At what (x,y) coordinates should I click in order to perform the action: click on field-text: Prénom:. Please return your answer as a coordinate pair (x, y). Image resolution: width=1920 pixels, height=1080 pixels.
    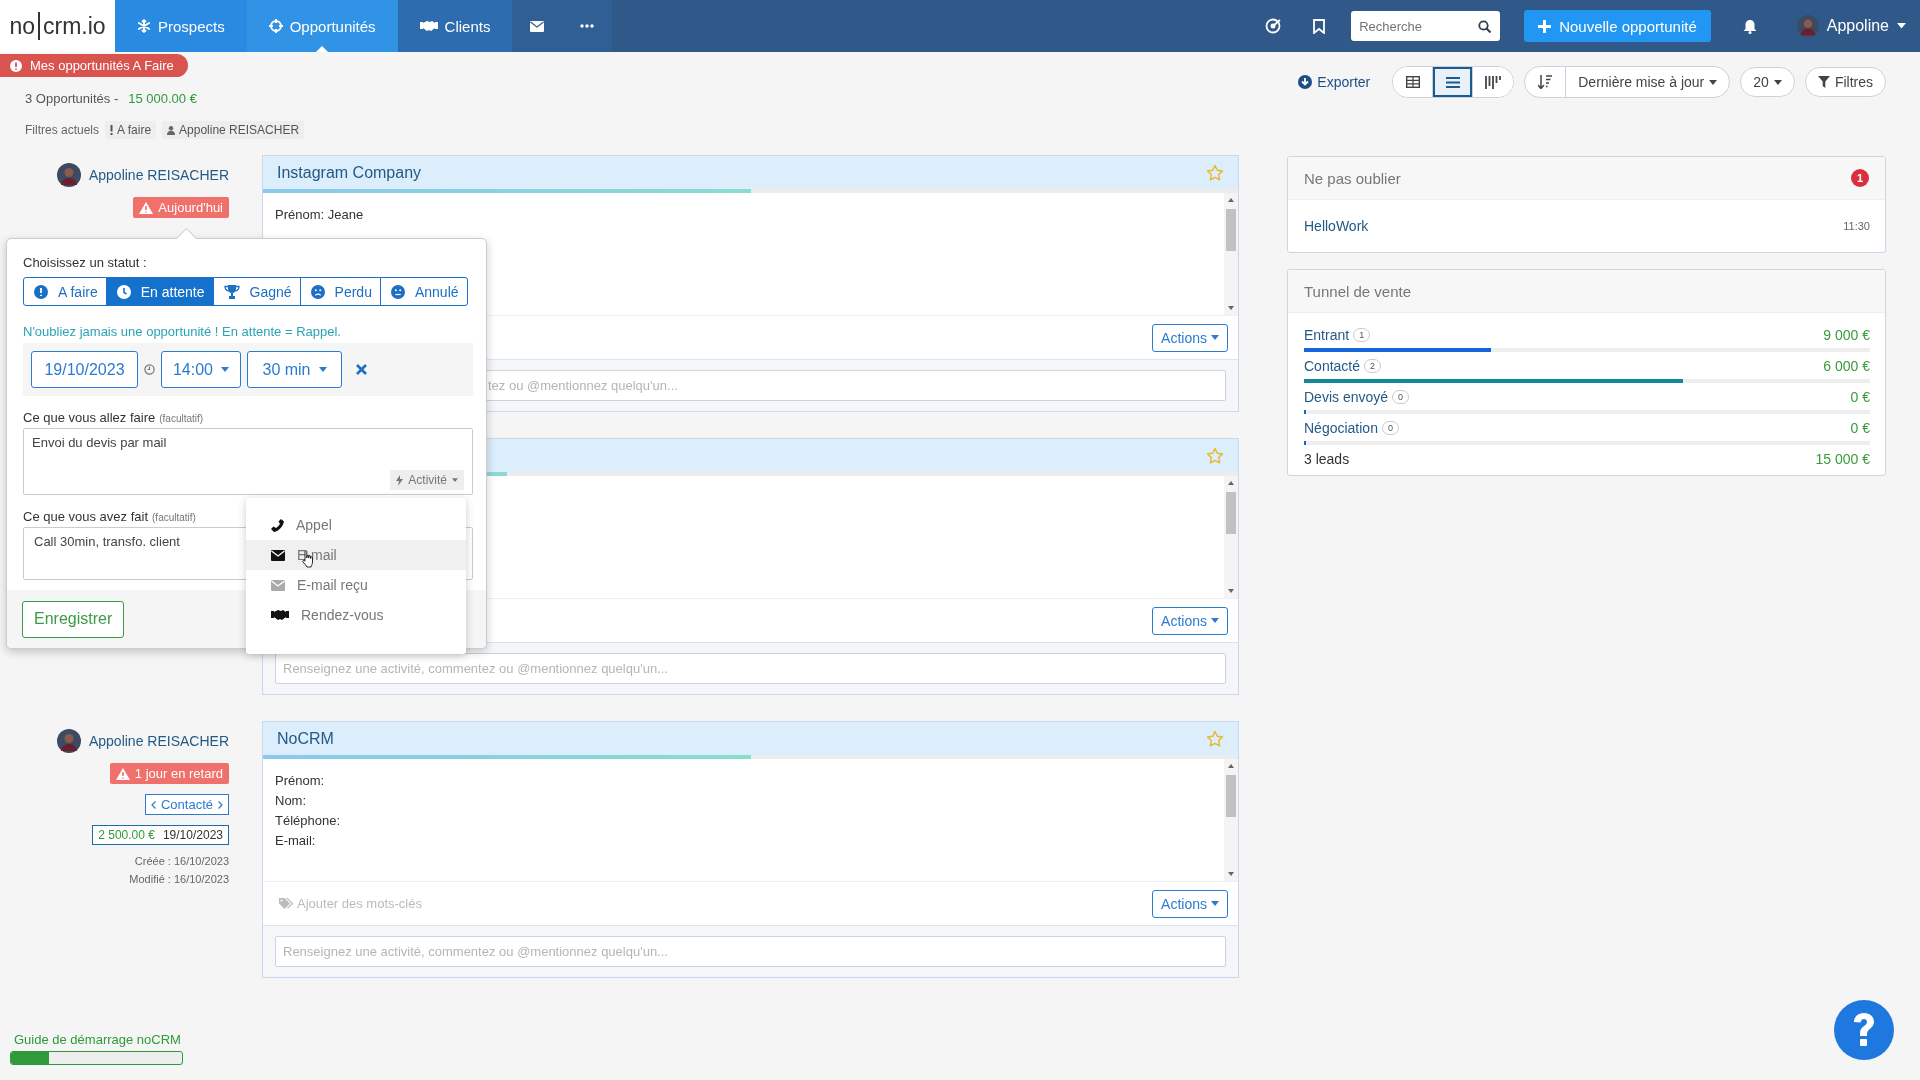
    Looking at the image, I should click on (300, 781).